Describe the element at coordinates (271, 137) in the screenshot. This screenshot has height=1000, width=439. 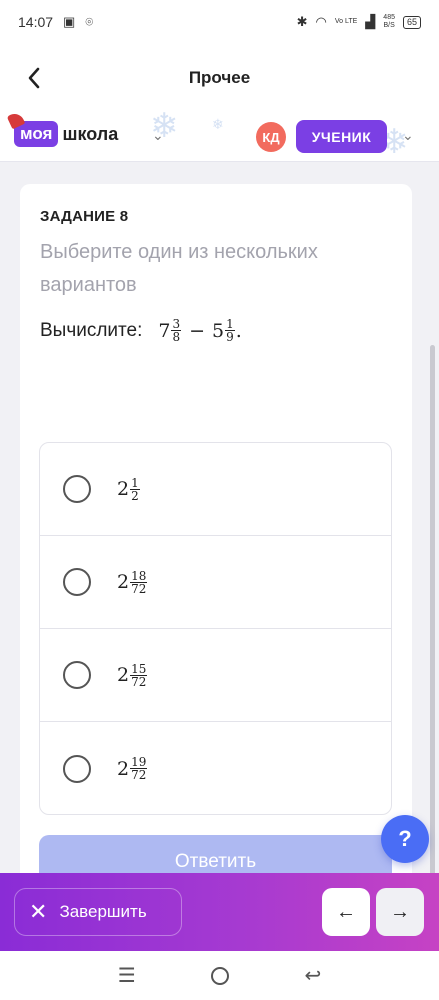
I see `avatar: КД` at that location.